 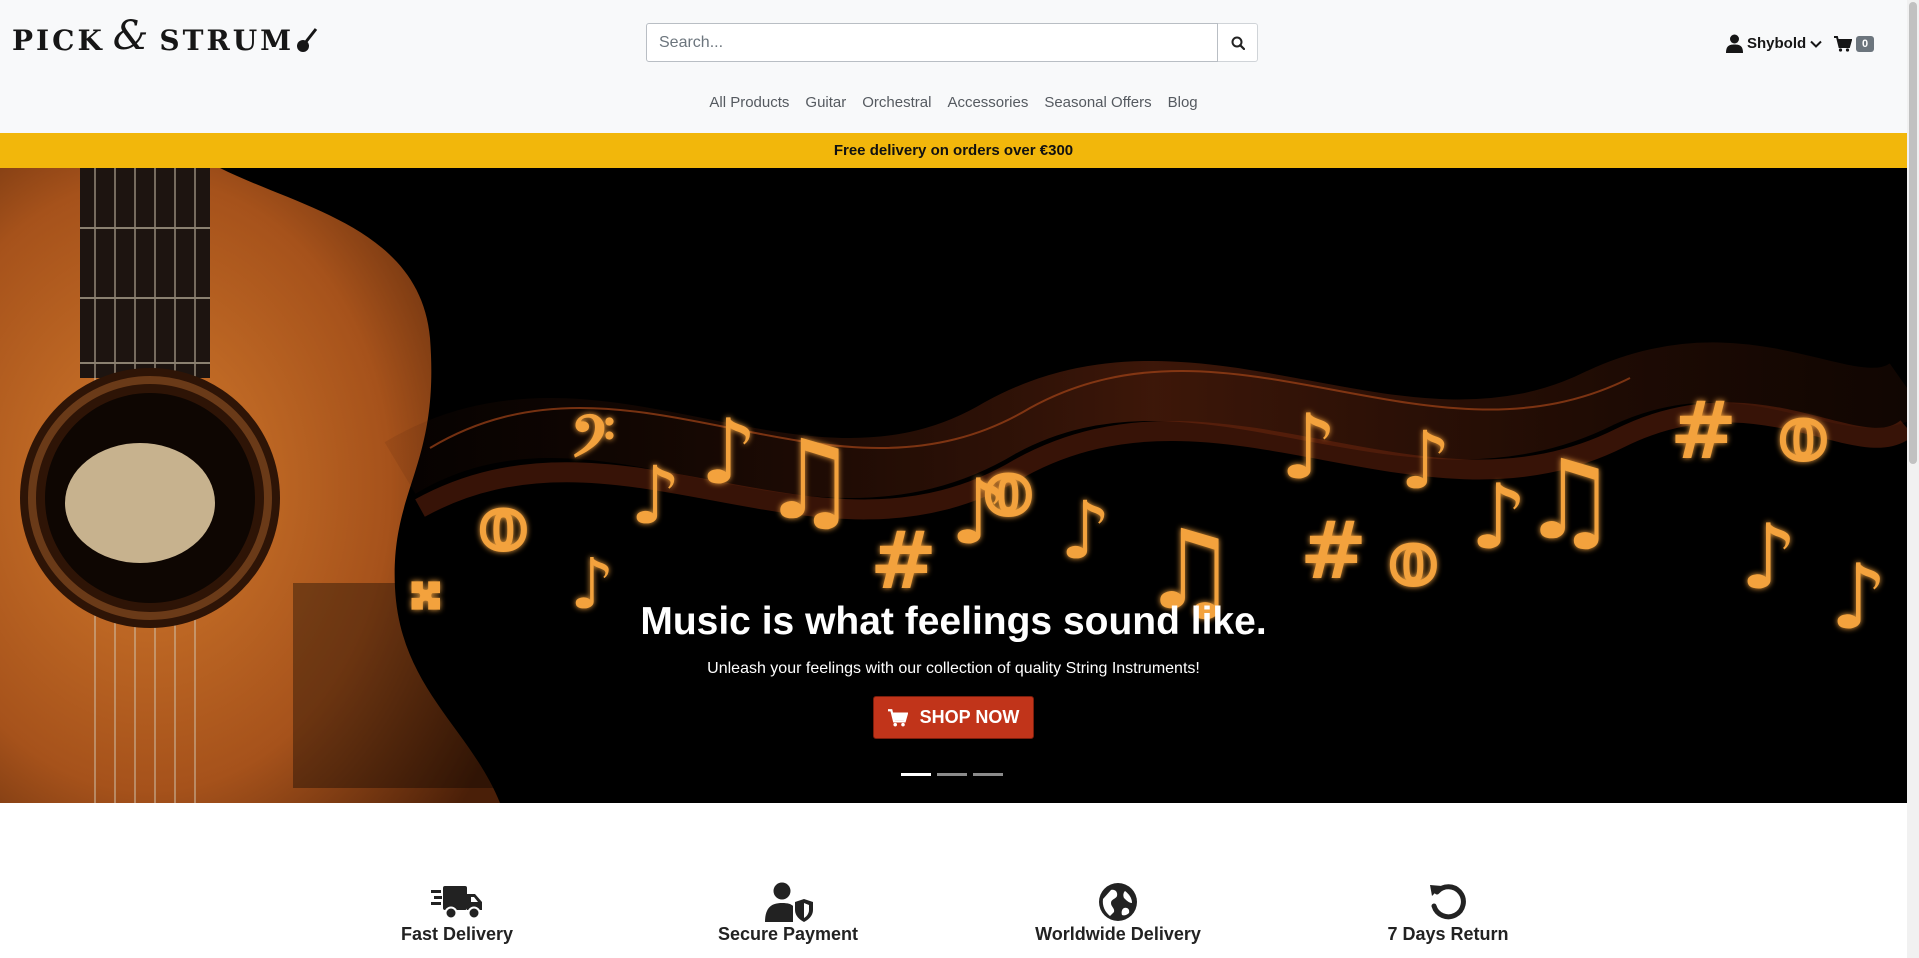 I want to click on search-input, so click(x=932, y=42).